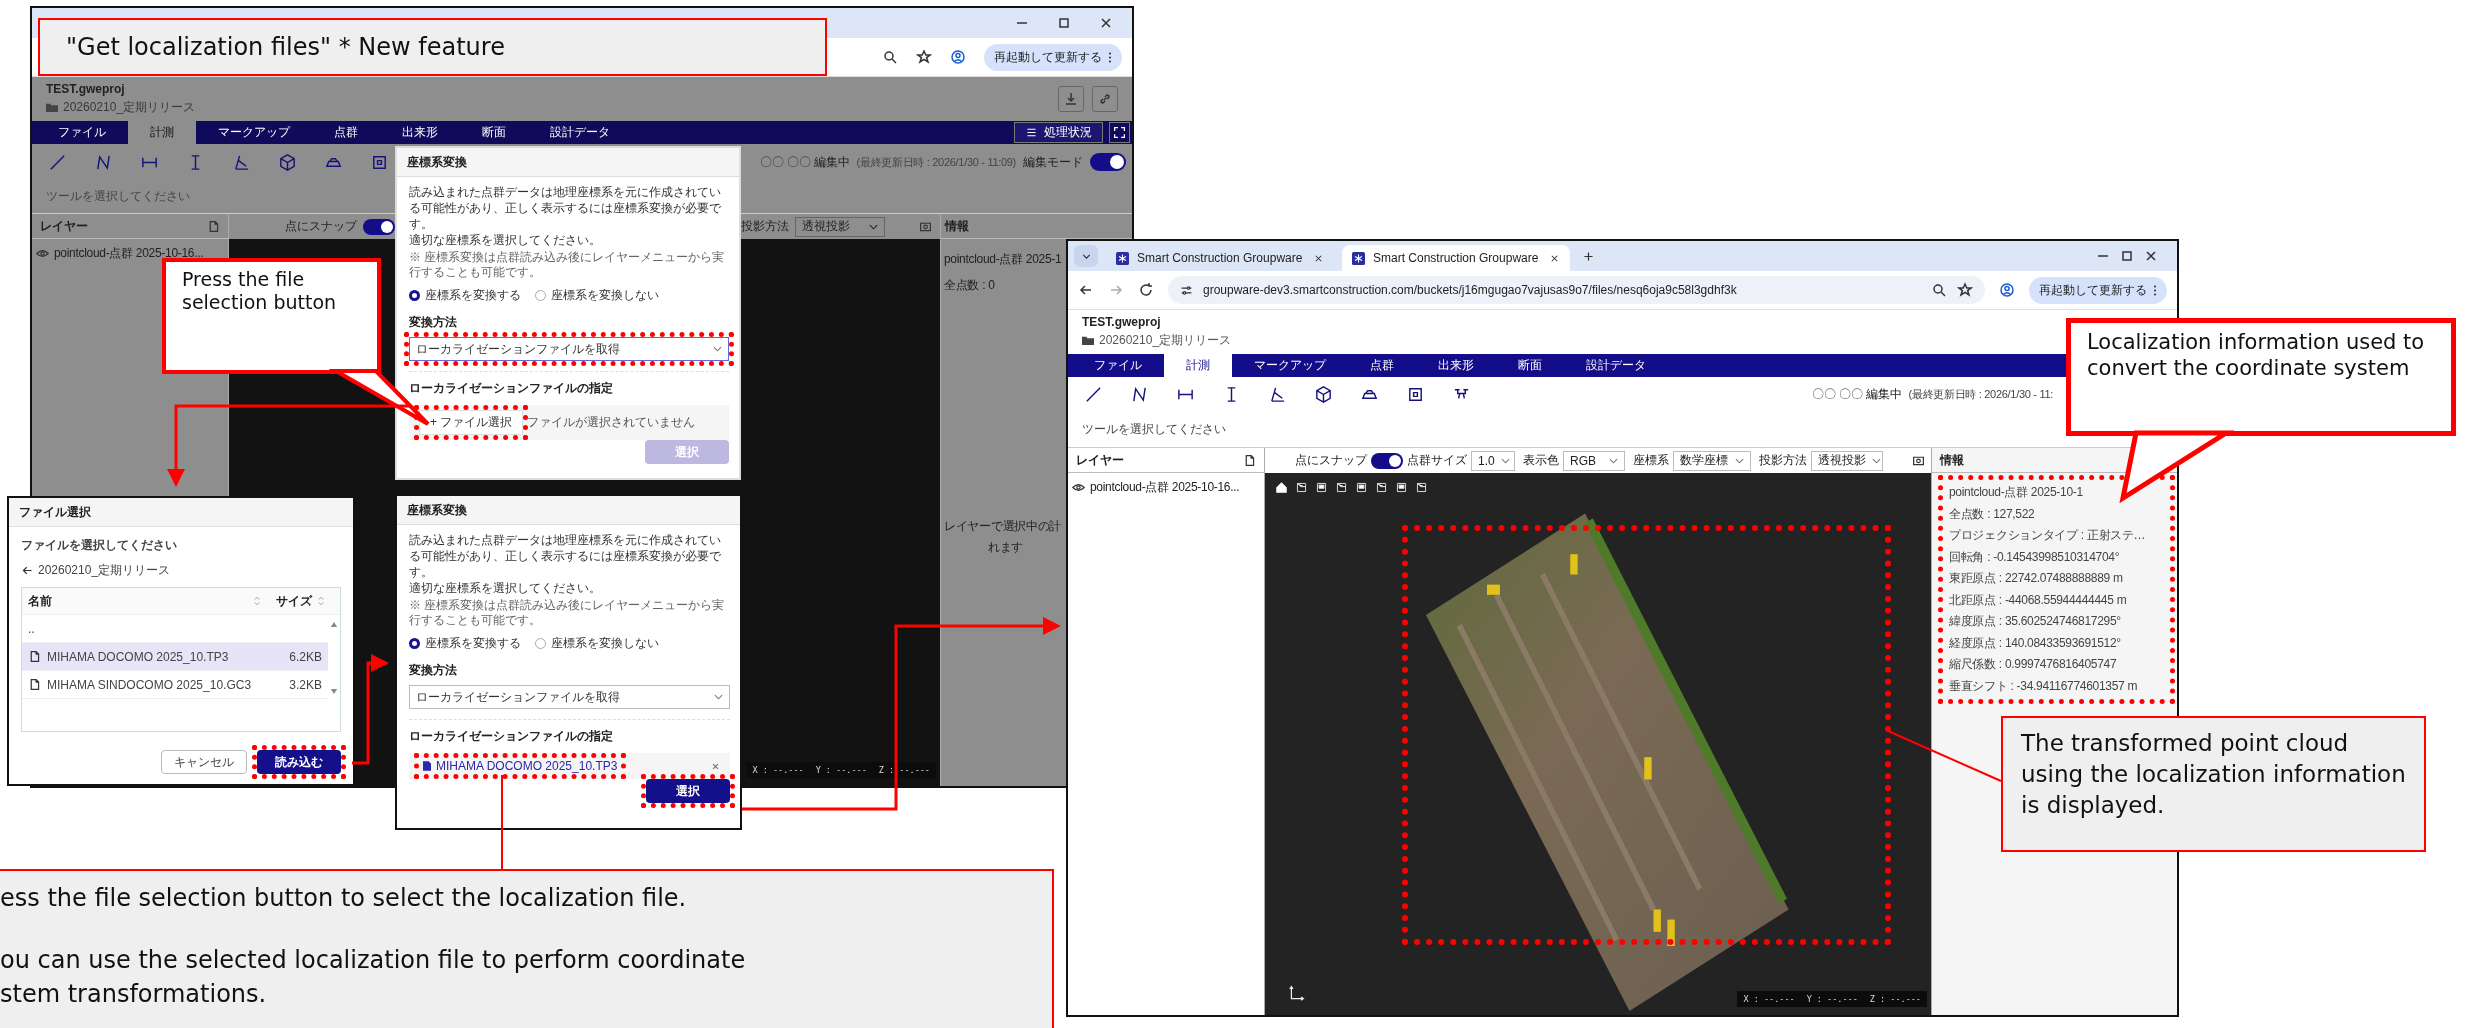 Image resolution: width=2466 pixels, height=1028 pixels. What do you see at coordinates (1918, 460) in the screenshot?
I see `screenshot-icon` at bounding box center [1918, 460].